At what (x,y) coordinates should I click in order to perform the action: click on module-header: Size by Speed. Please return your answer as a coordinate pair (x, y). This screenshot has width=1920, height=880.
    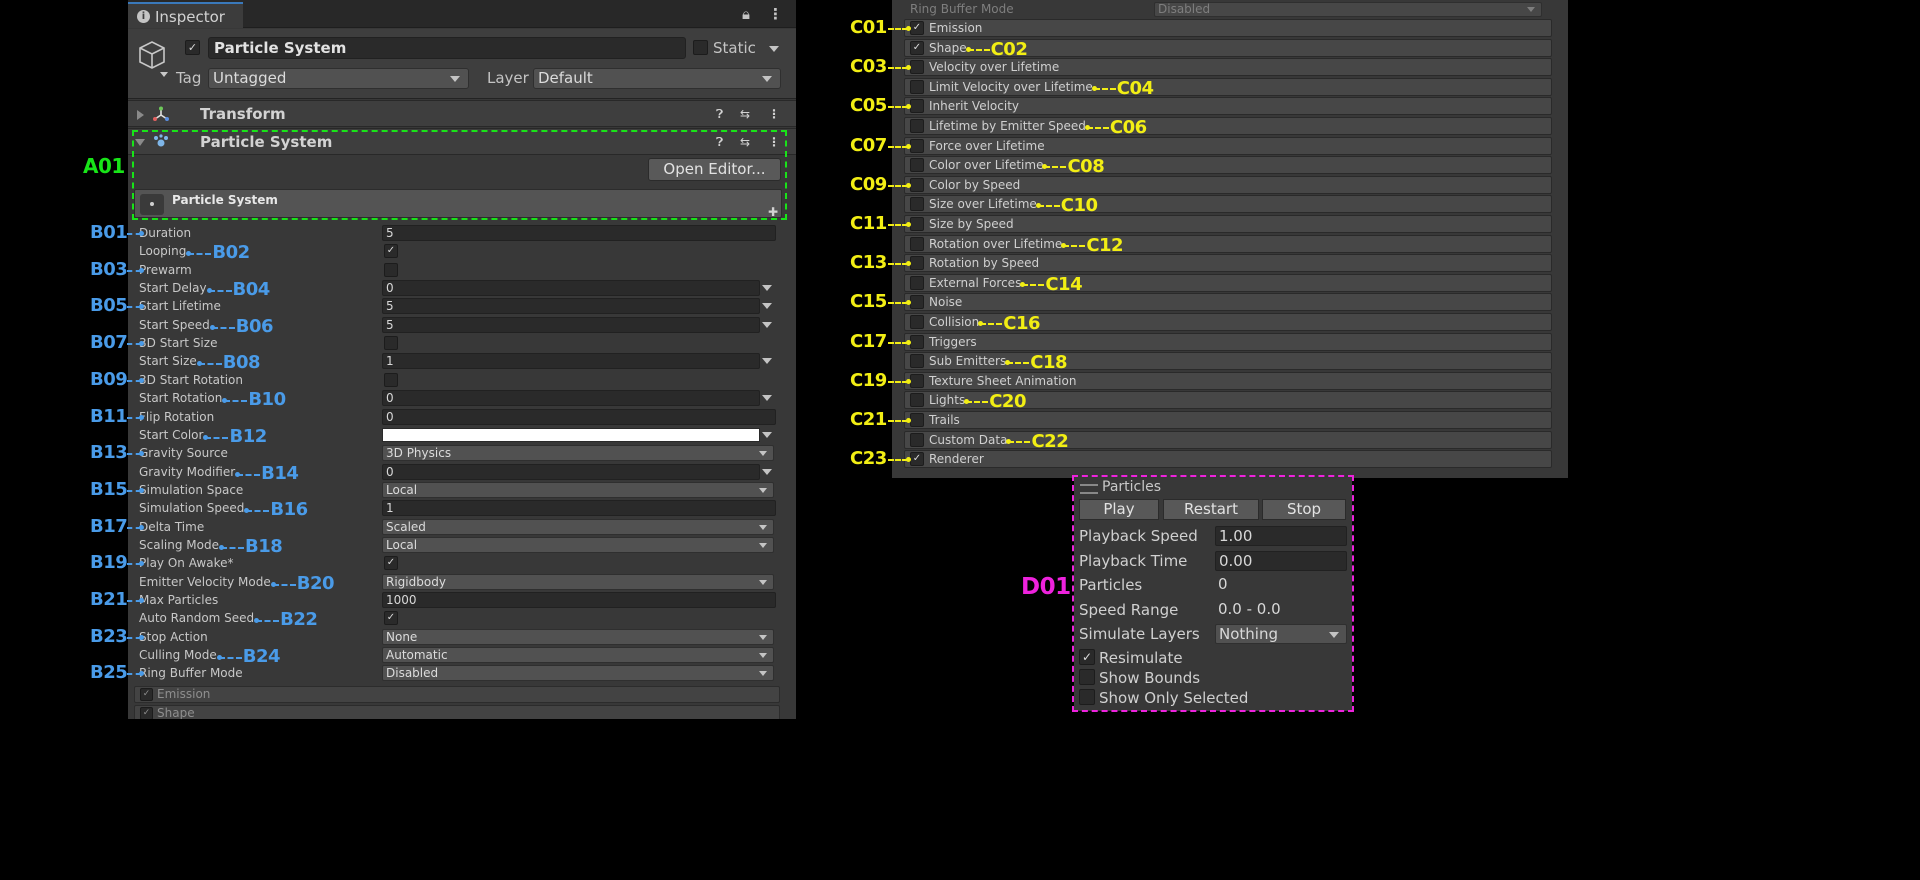
    Looking at the image, I should click on (1228, 224).